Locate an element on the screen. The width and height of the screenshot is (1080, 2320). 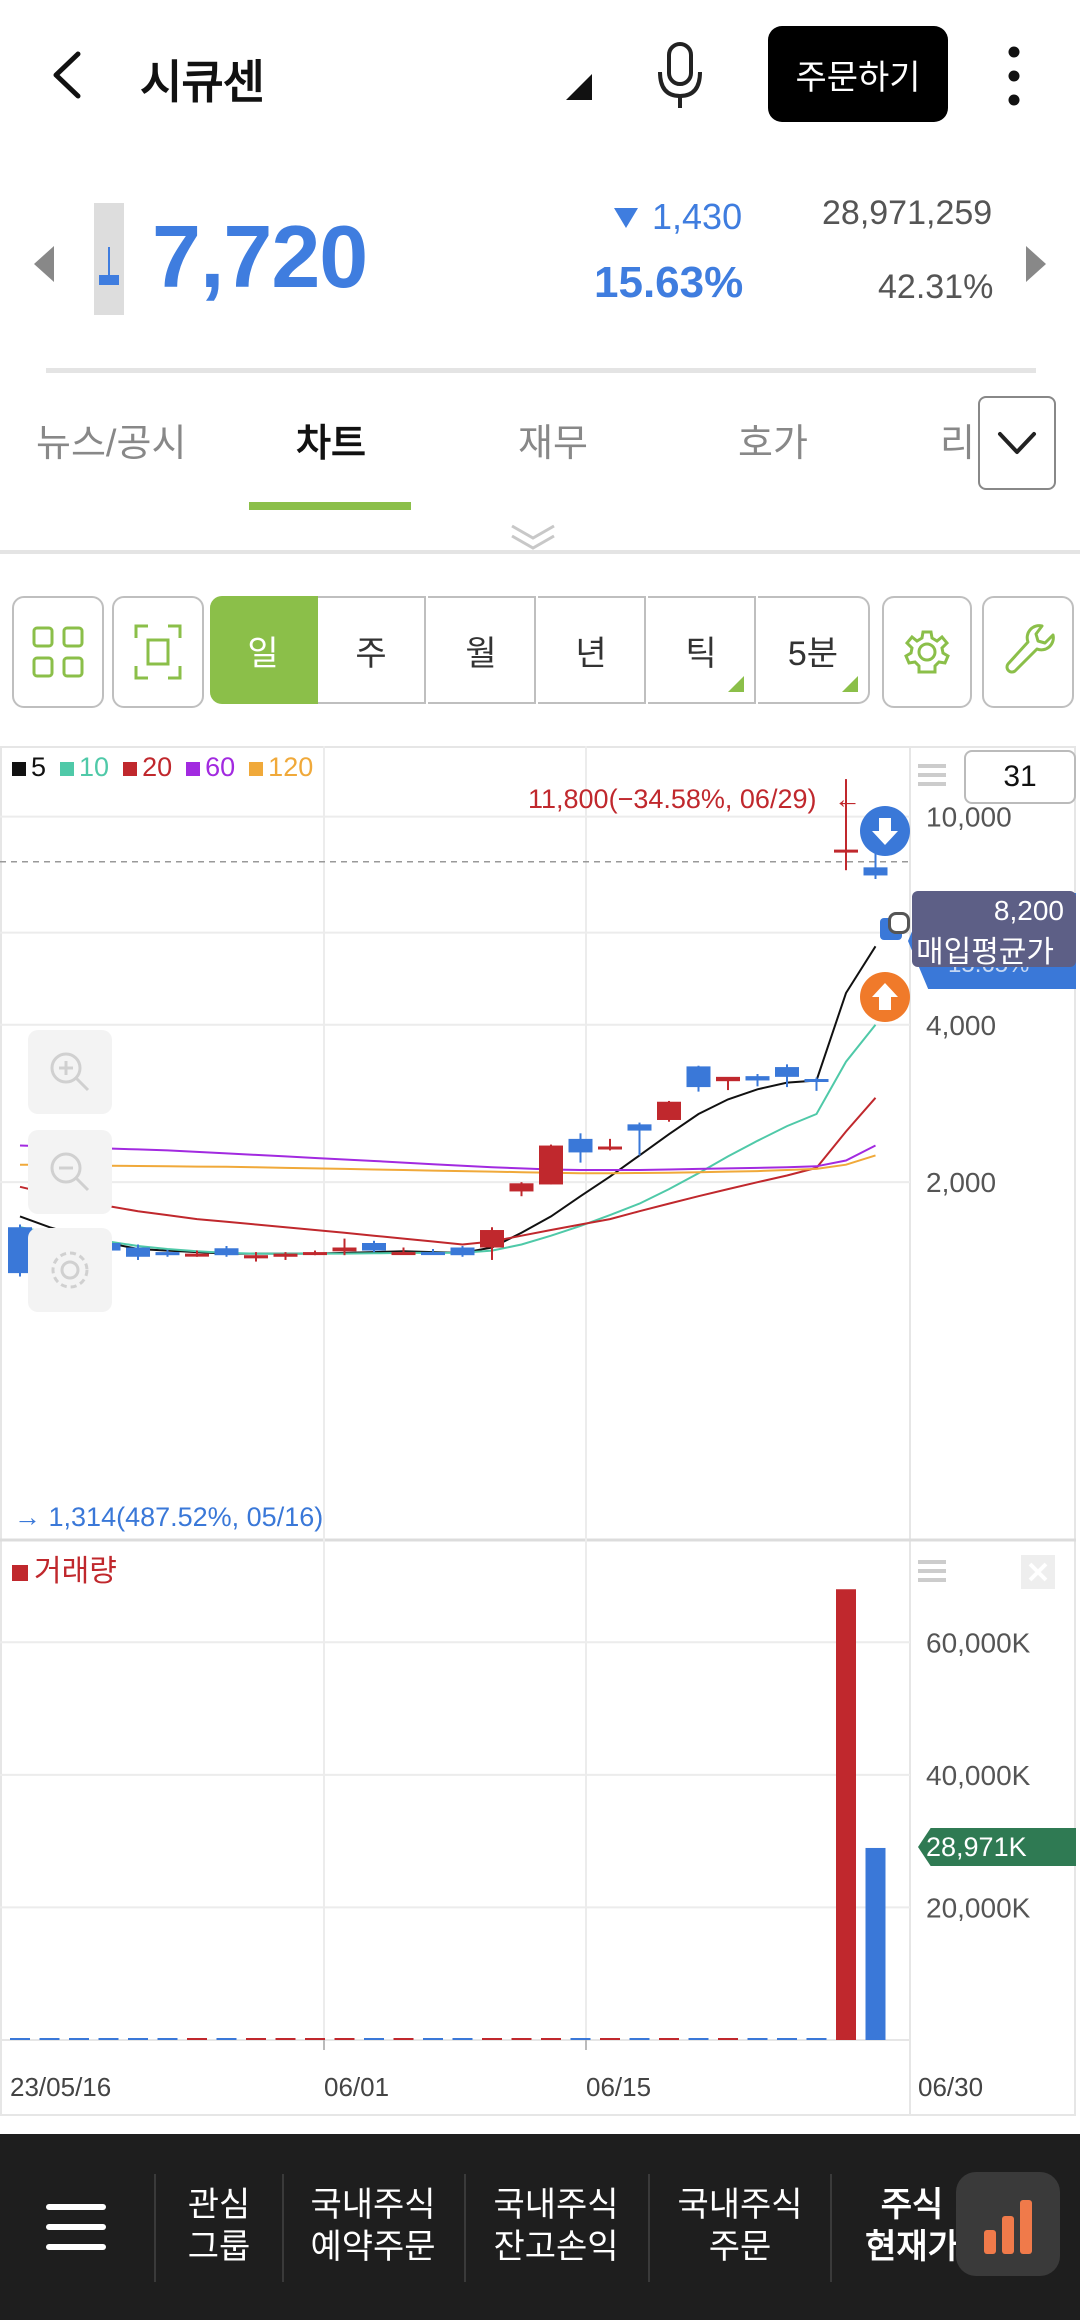
previous-stock-arrow-icon is located at coordinates (44, 264).